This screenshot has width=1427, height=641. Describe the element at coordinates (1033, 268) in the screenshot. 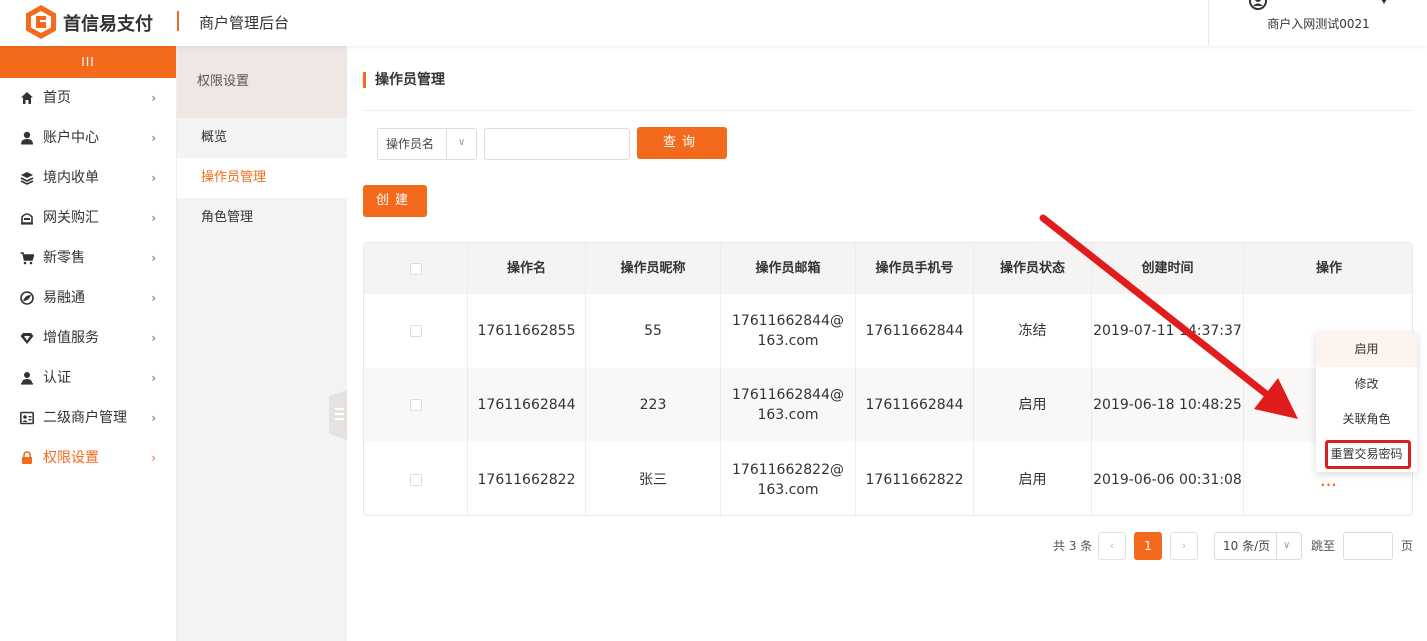

I see `column-header: 操作员状态` at that location.